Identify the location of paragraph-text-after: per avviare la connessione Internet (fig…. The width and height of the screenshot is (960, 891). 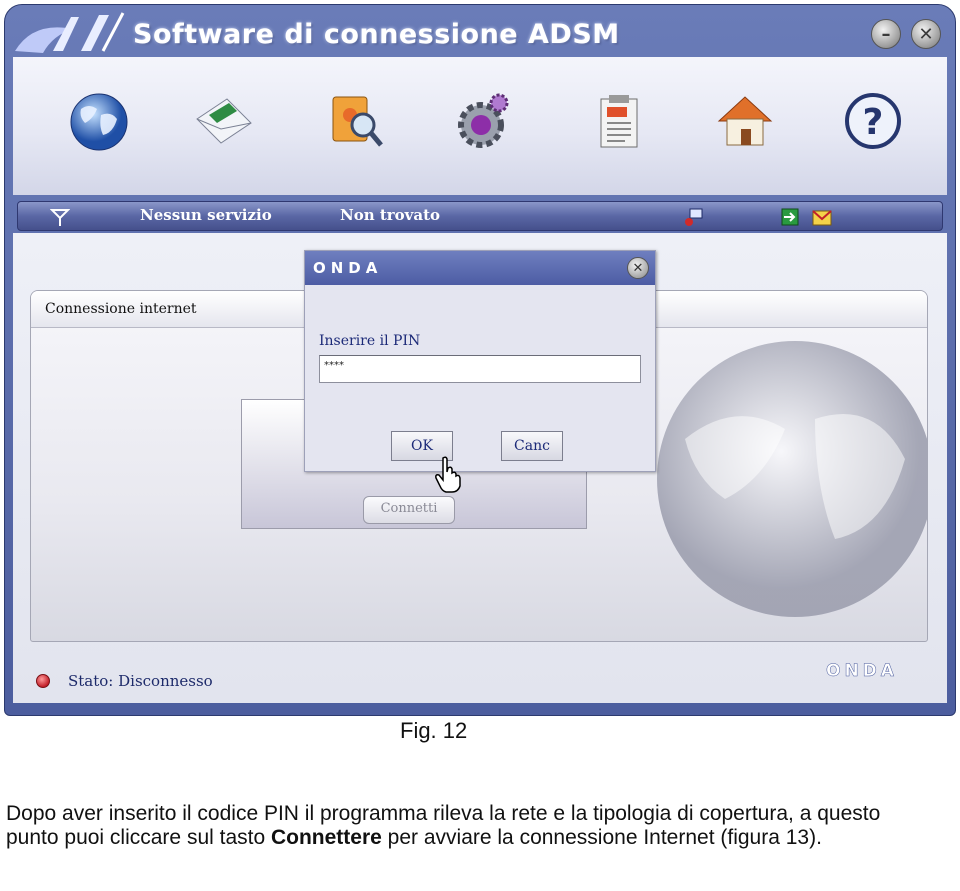
(601, 837).